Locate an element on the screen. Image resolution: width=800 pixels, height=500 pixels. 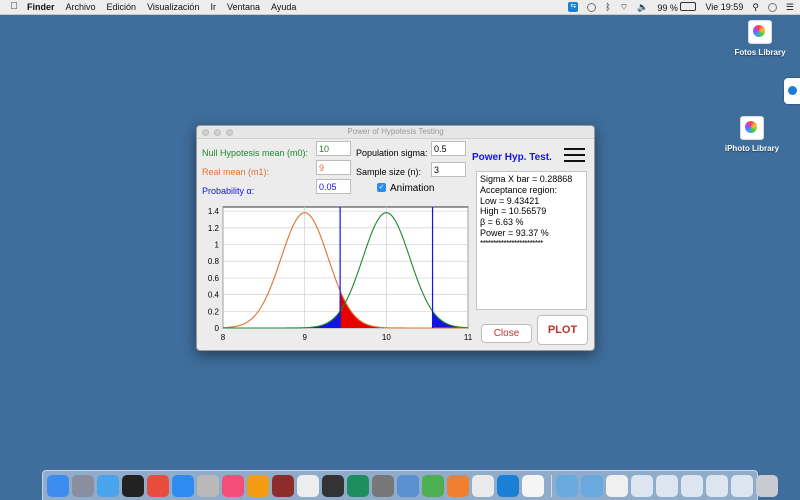
minimize-window-icon is located at coordinates (217, 132).